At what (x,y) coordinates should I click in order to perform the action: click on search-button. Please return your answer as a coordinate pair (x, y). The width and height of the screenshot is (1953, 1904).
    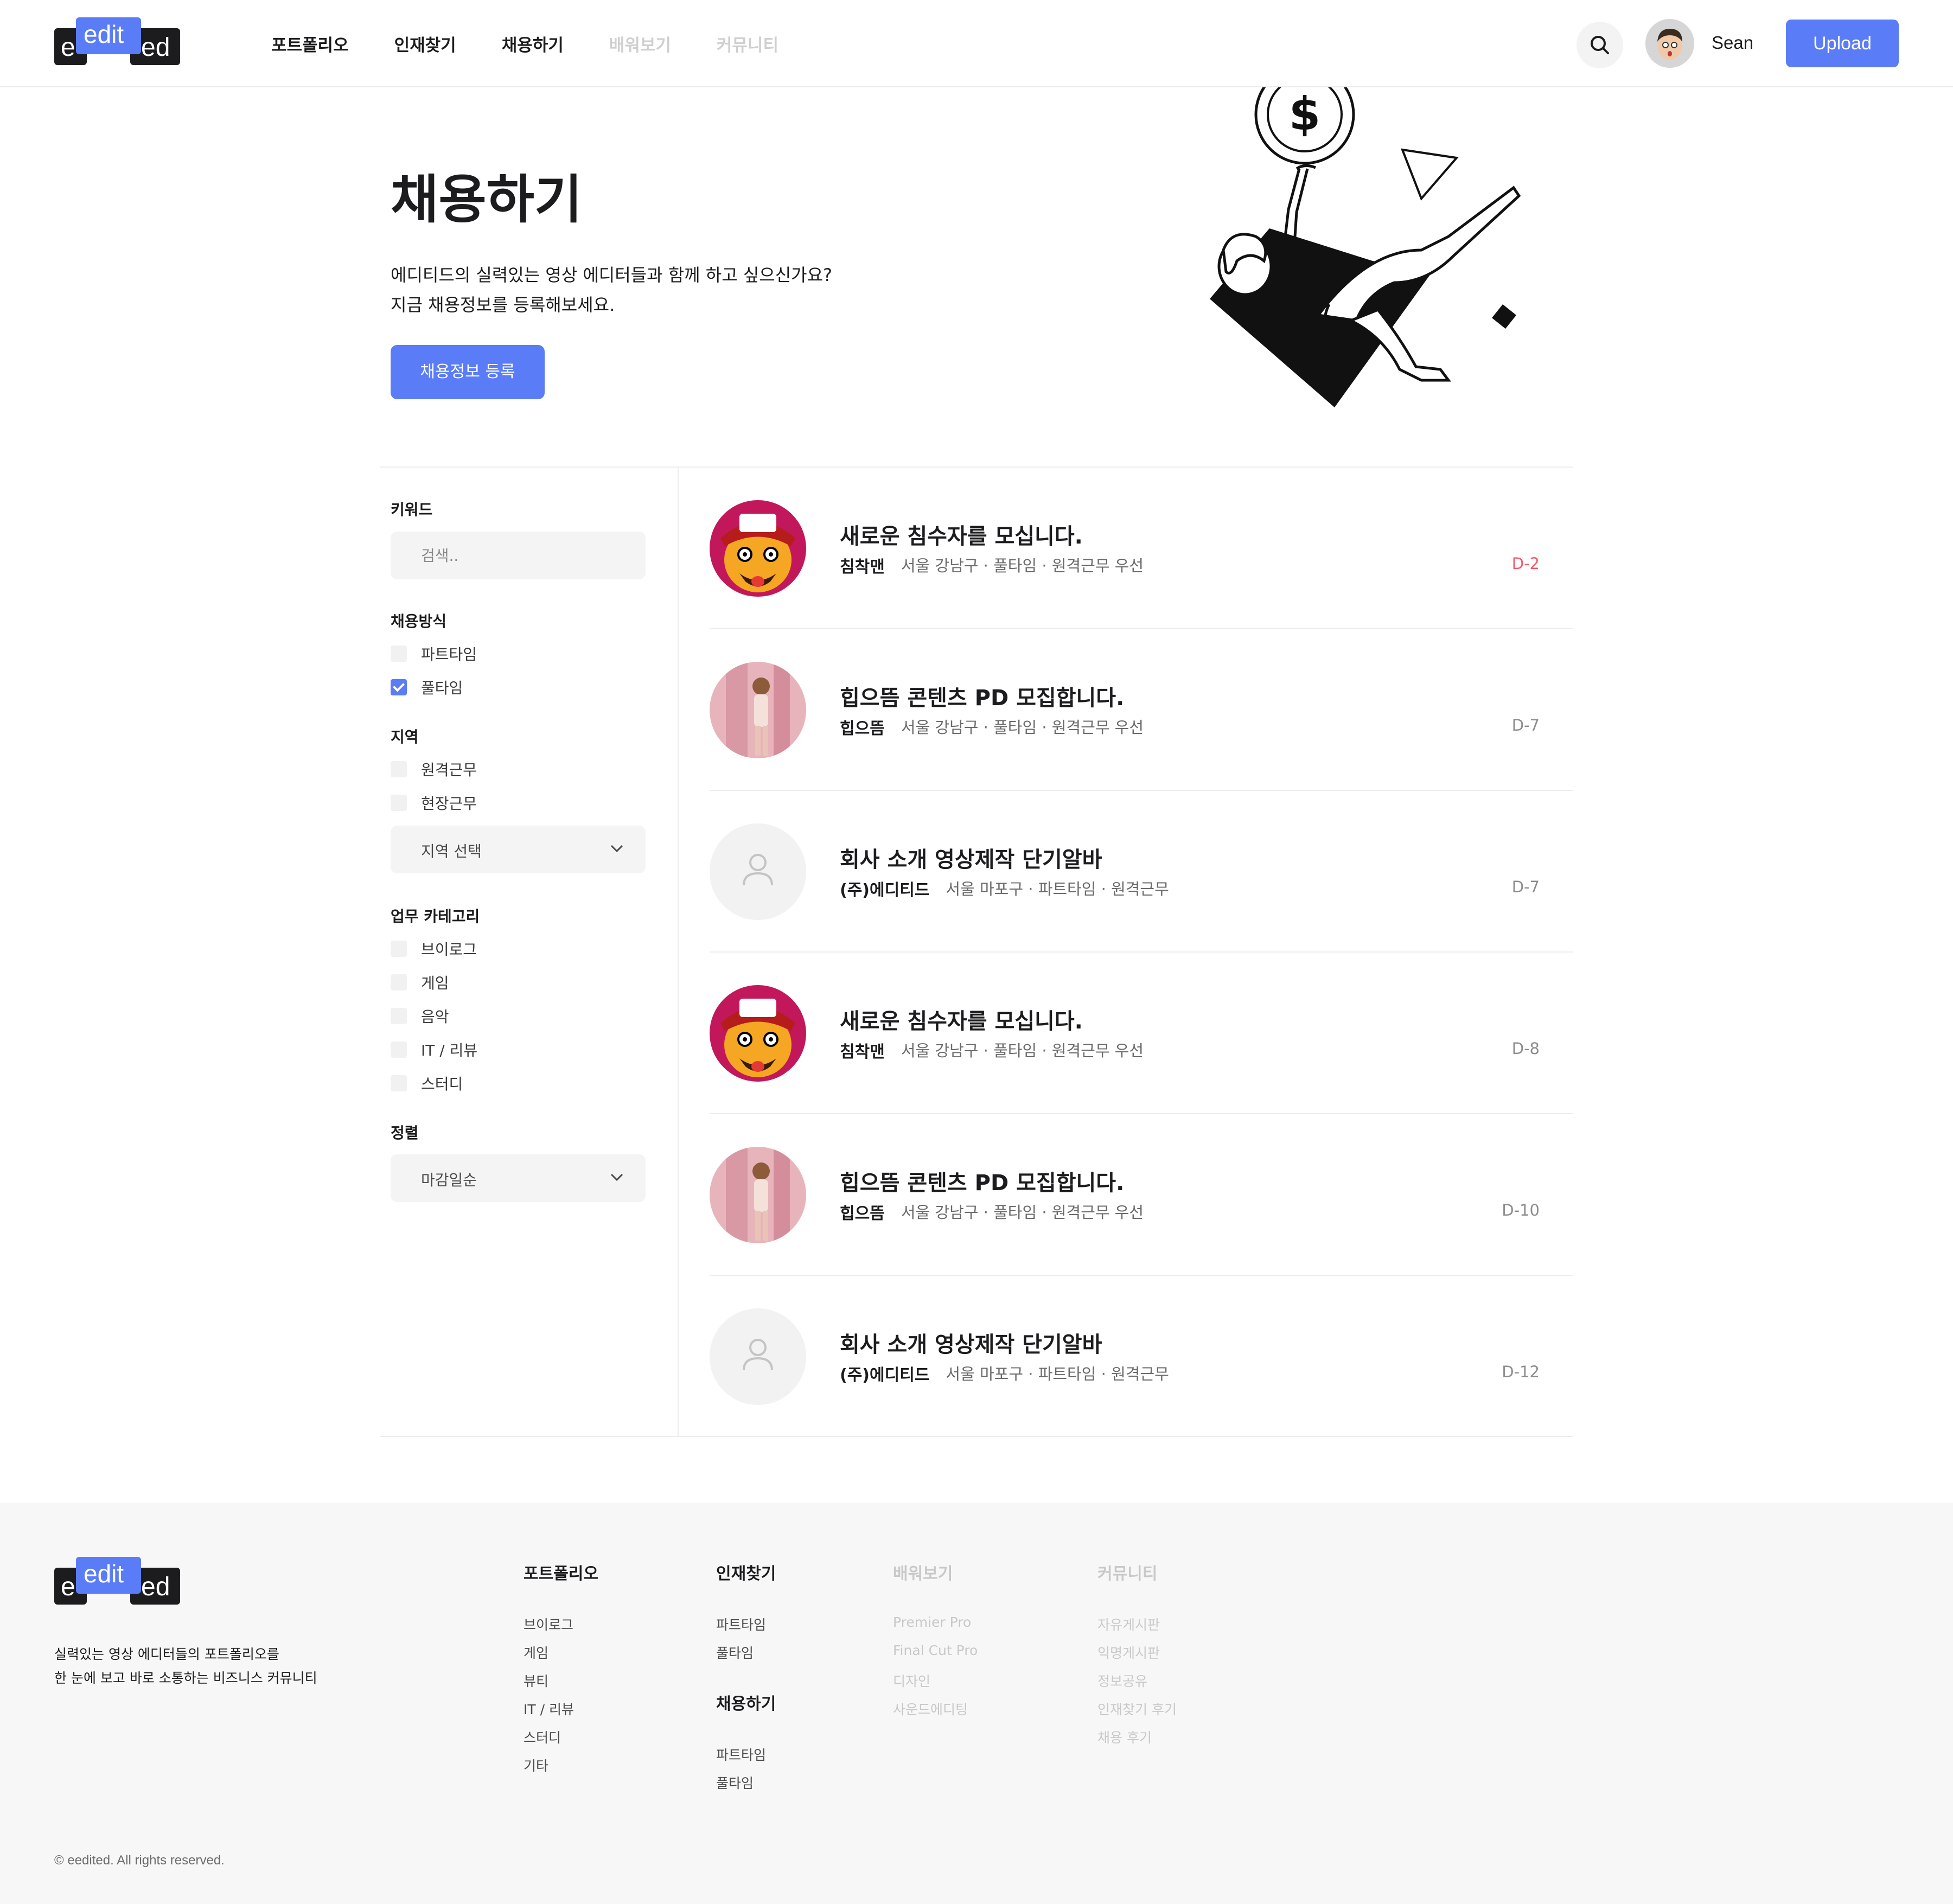
    Looking at the image, I should click on (1600, 45).